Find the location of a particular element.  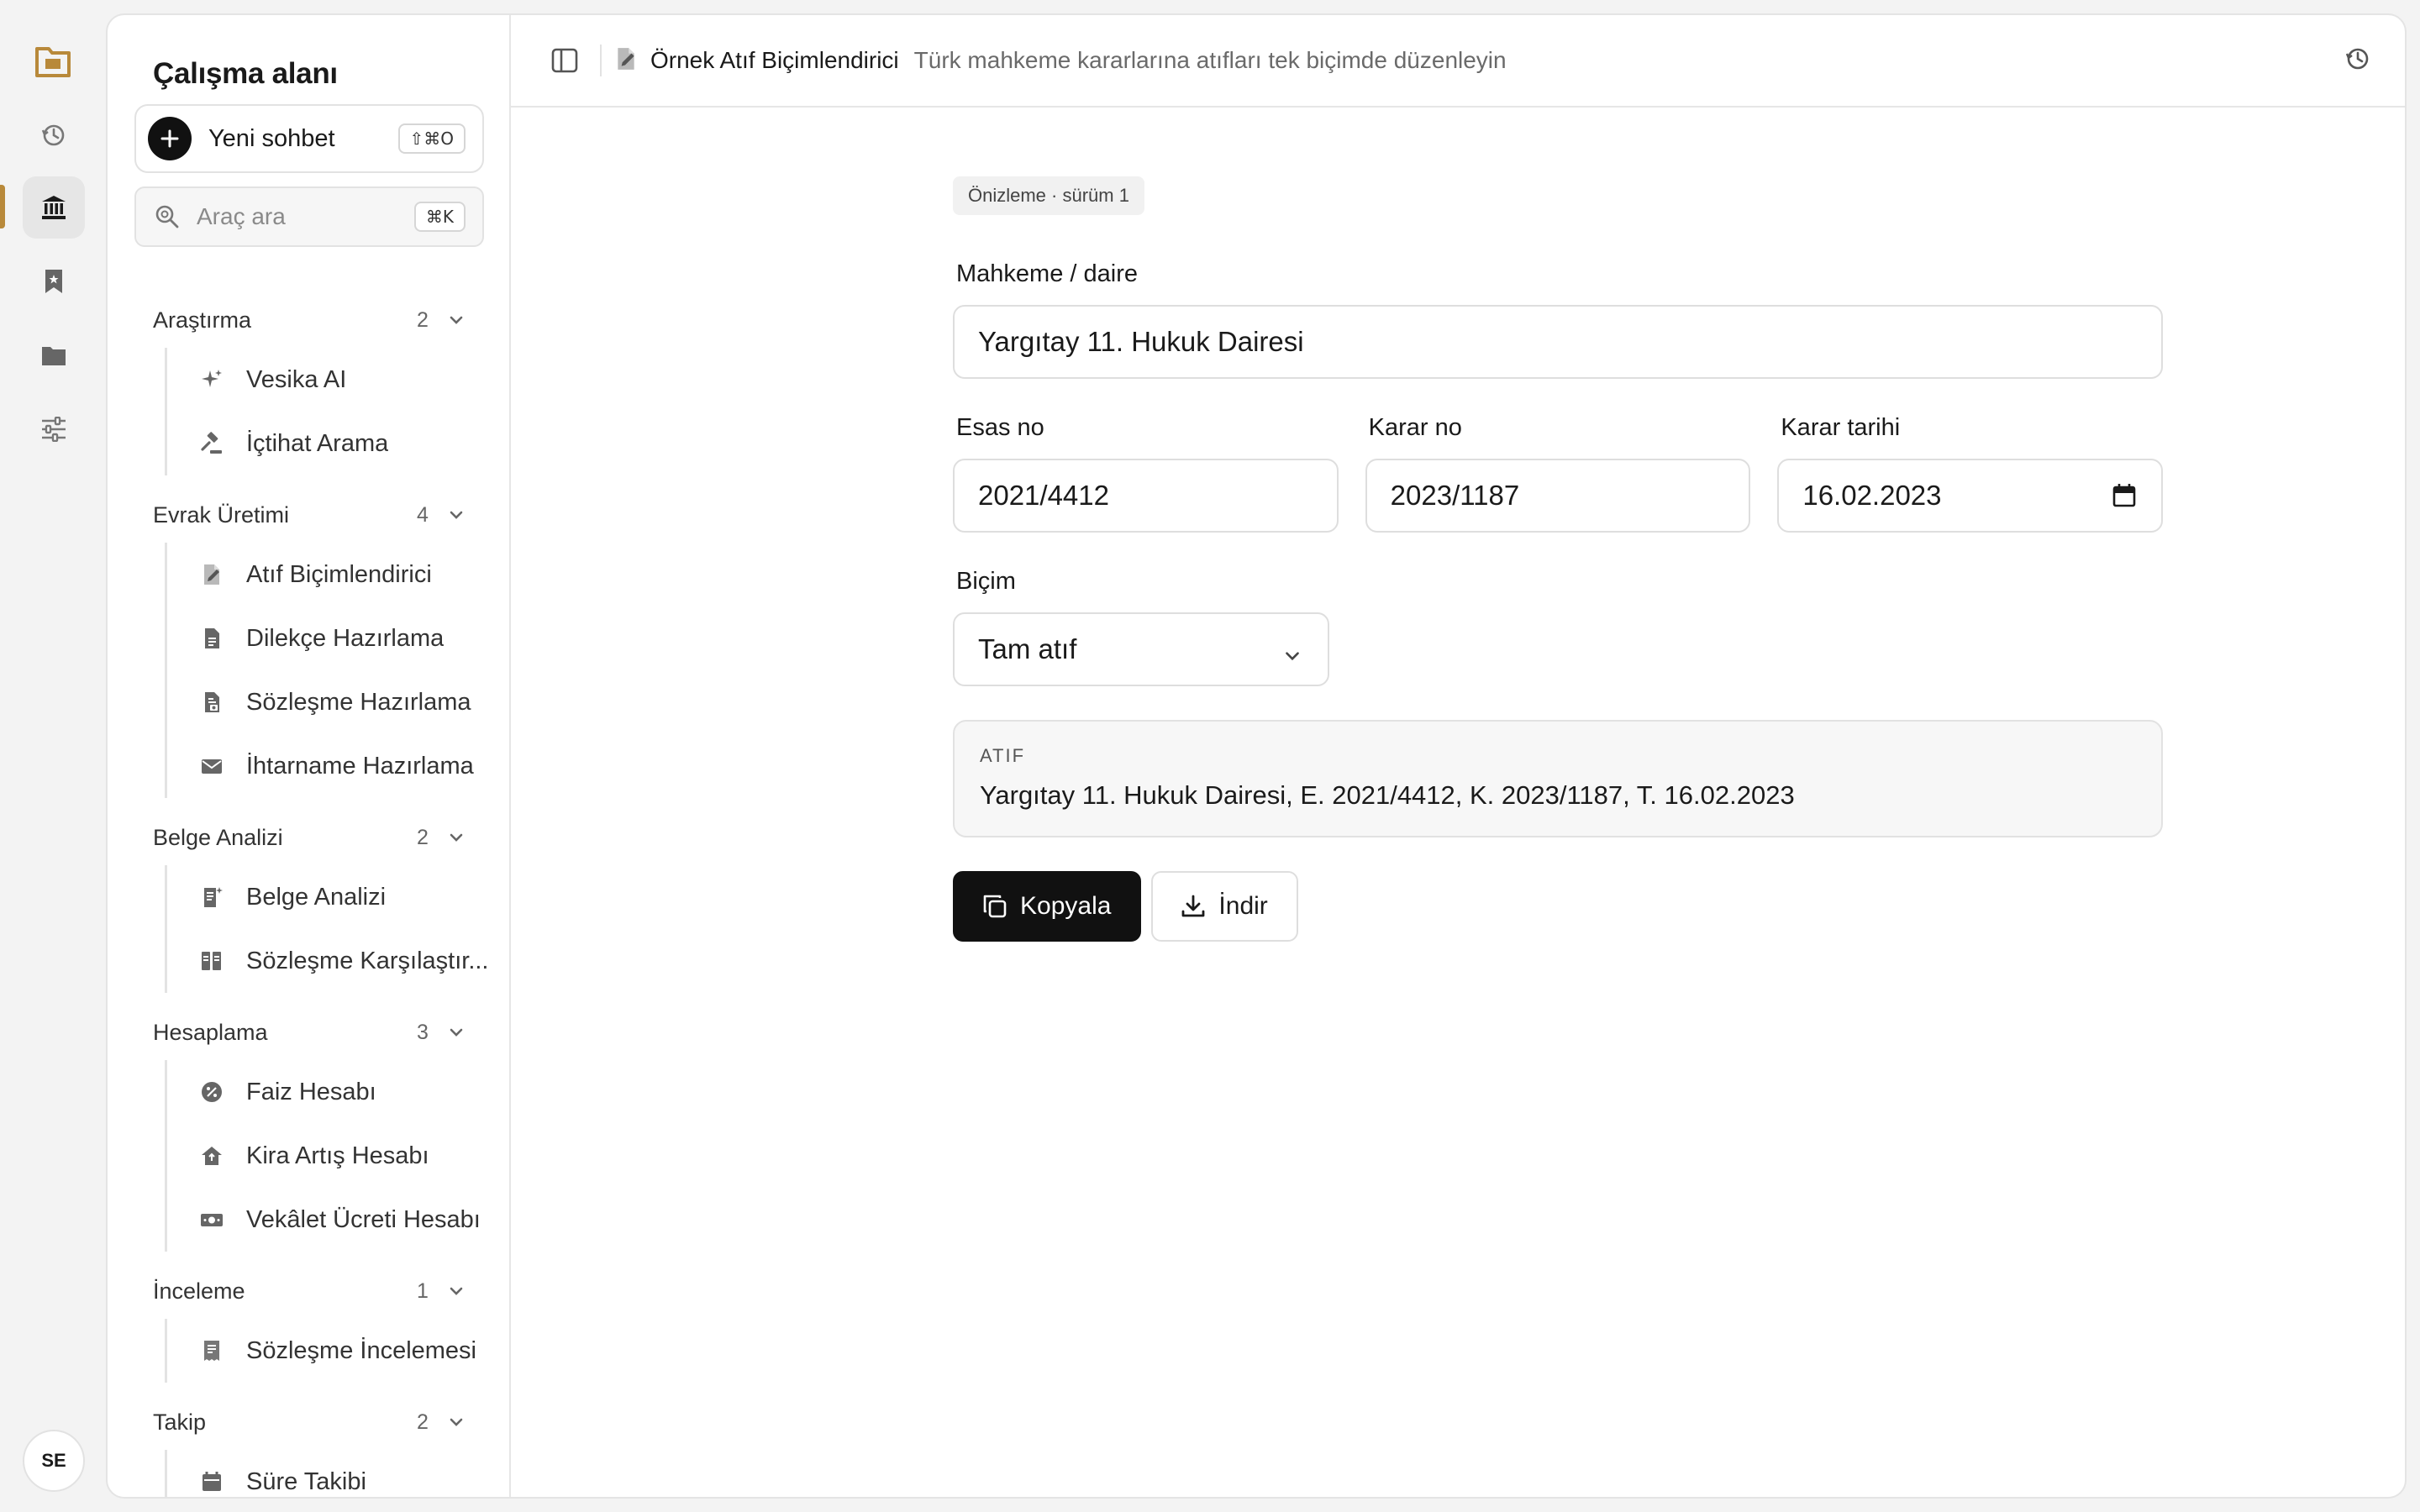

sidebar-item-vesika-ai: Vesika AI is located at coordinates (338, 380).